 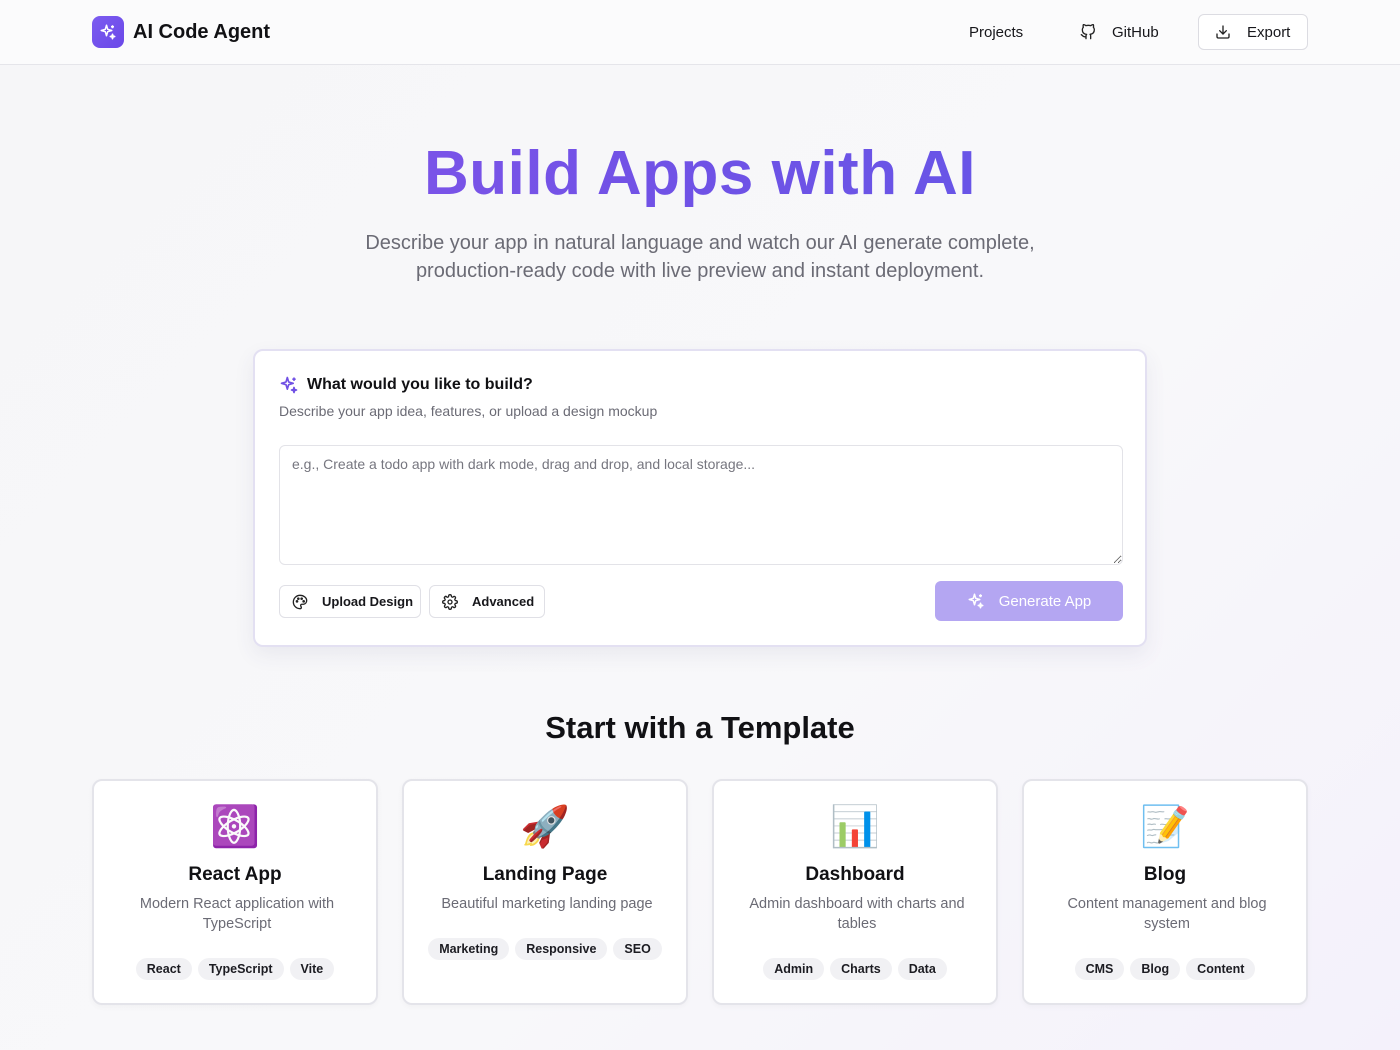 What do you see at coordinates (700, 32) in the screenshot?
I see `top-navbar: AI Code Agent Projects GitHub Export` at bounding box center [700, 32].